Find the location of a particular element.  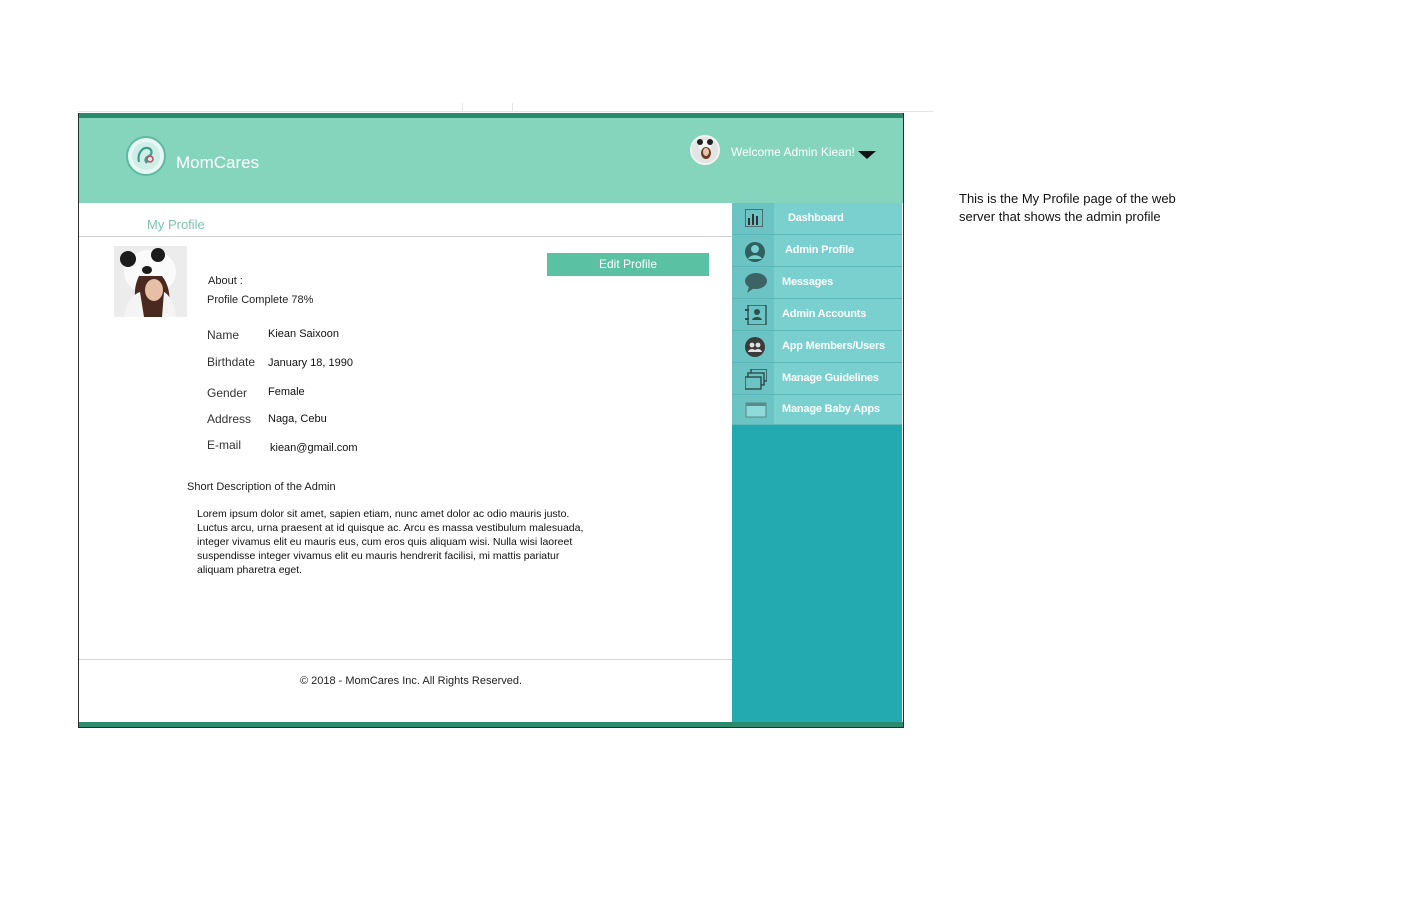

sidebar-item-admin-profile: Admin Profile is located at coordinates (817, 251).